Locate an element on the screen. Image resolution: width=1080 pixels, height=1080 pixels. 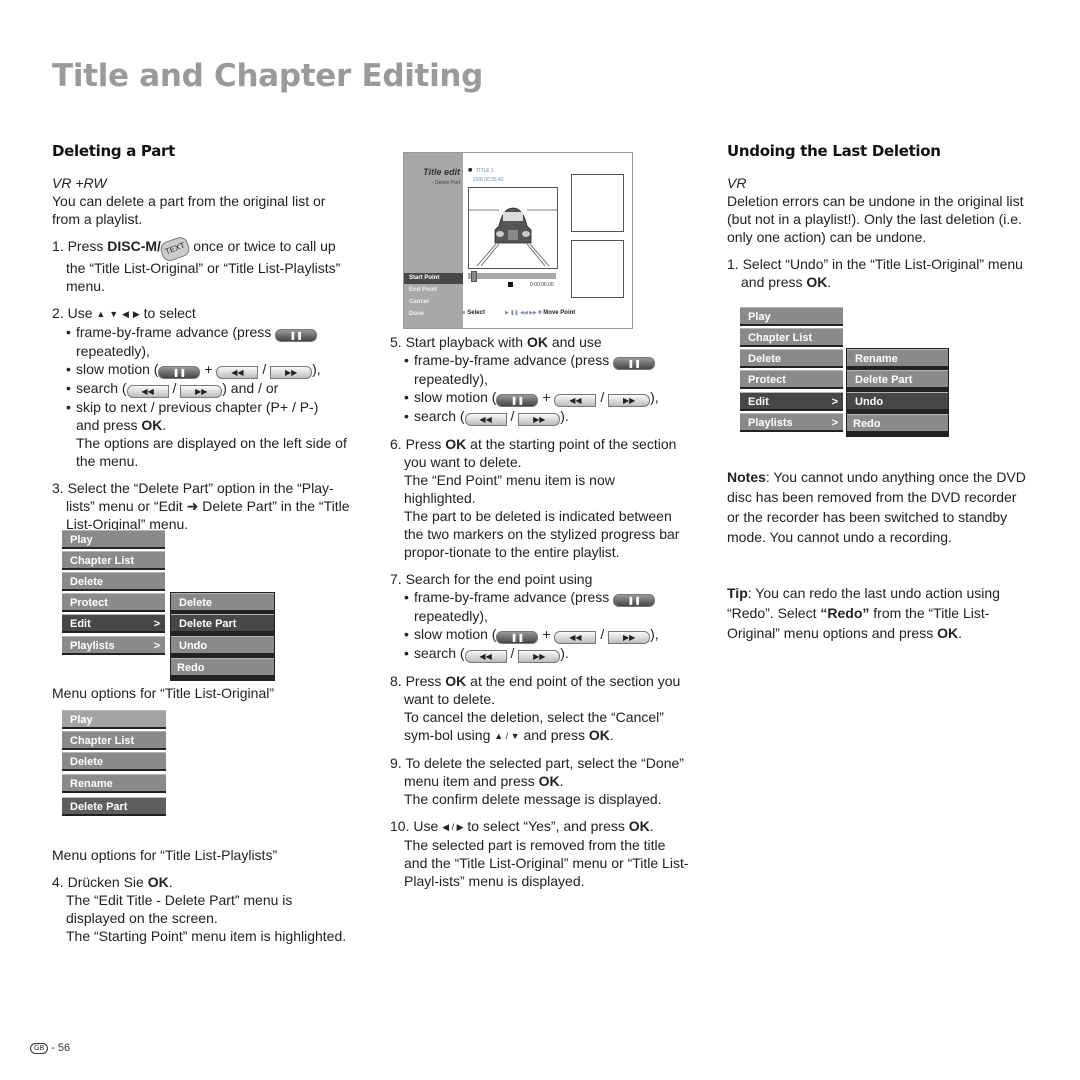
edit-submenu: Rename Delete Part Undo Redo is located at coordinates (897, 392).